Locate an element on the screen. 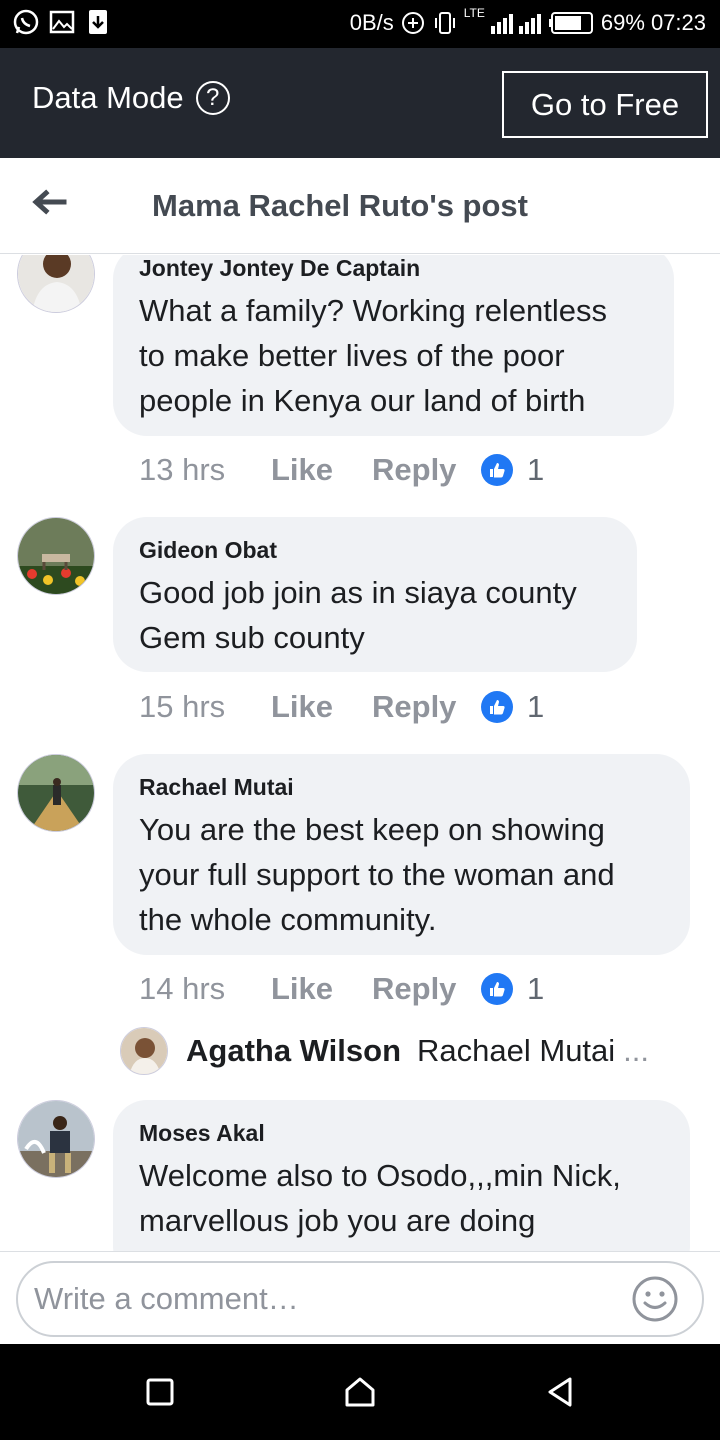 Image resolution: width=720 pixels, height=1440 pixels. back-icon is located at coordinates (560, 1392).